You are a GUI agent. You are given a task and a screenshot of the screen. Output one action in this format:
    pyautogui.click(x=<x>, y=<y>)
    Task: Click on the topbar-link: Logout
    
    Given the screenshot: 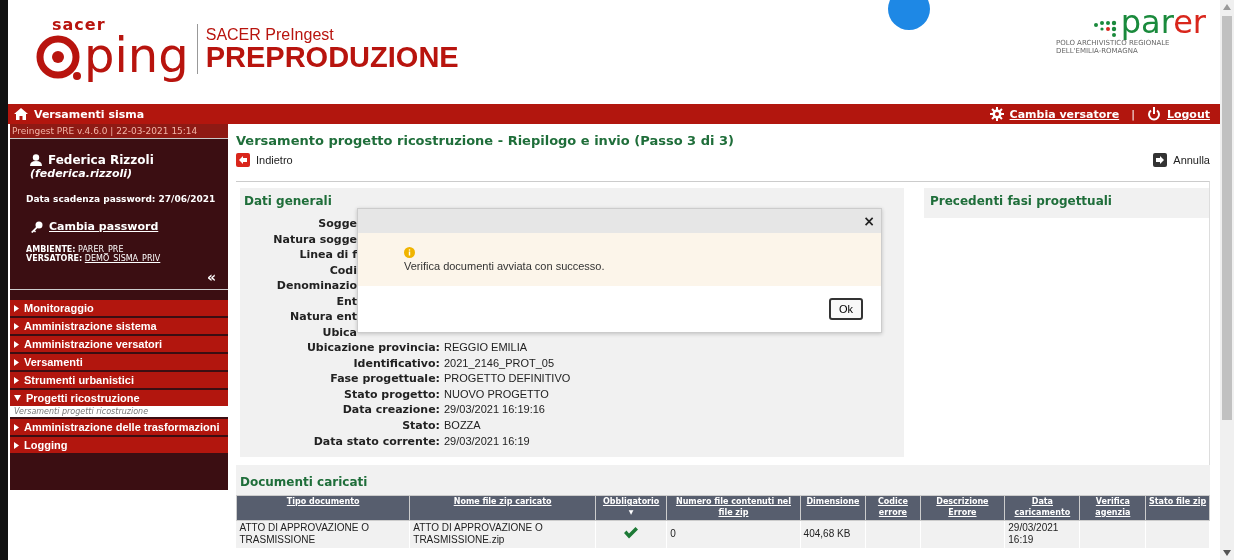 What is the action you would take?
    pyautogui.click(x=1188, y=114)
    